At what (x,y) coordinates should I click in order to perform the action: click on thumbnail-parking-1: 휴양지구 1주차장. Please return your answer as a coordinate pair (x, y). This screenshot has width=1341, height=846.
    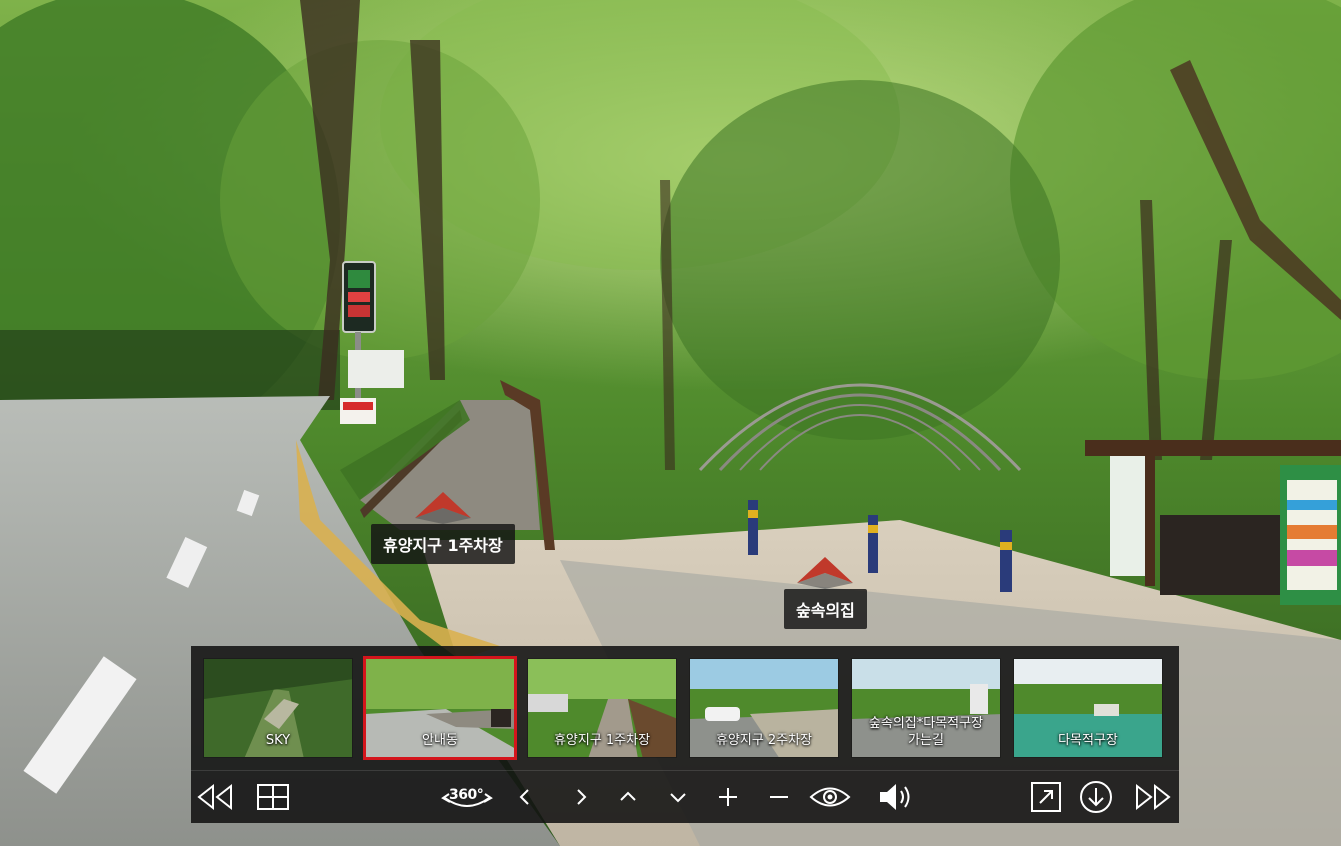
    Looking at the image, I should click on (602, 708).